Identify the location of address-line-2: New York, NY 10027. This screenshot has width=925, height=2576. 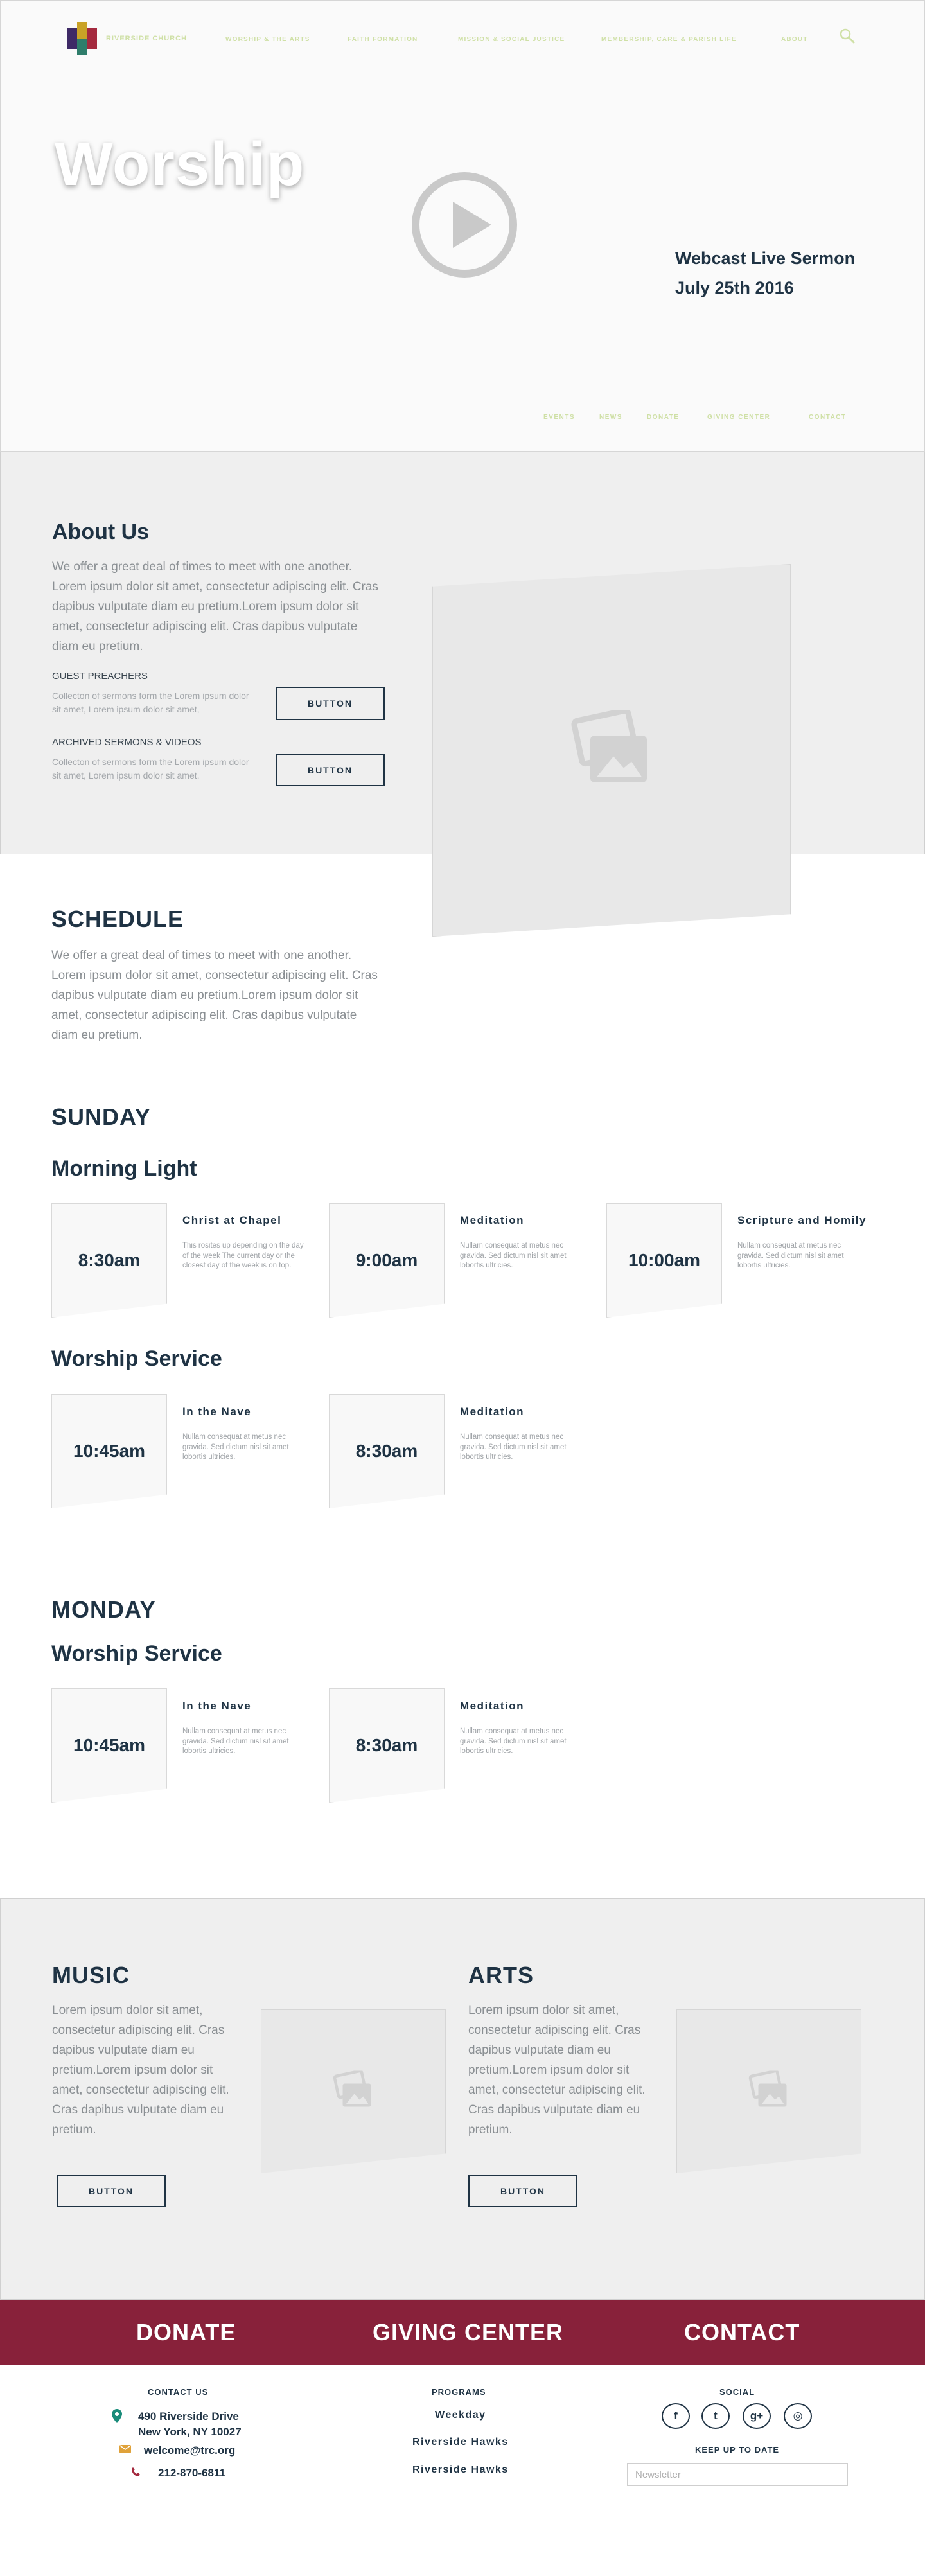
(190, 2432).